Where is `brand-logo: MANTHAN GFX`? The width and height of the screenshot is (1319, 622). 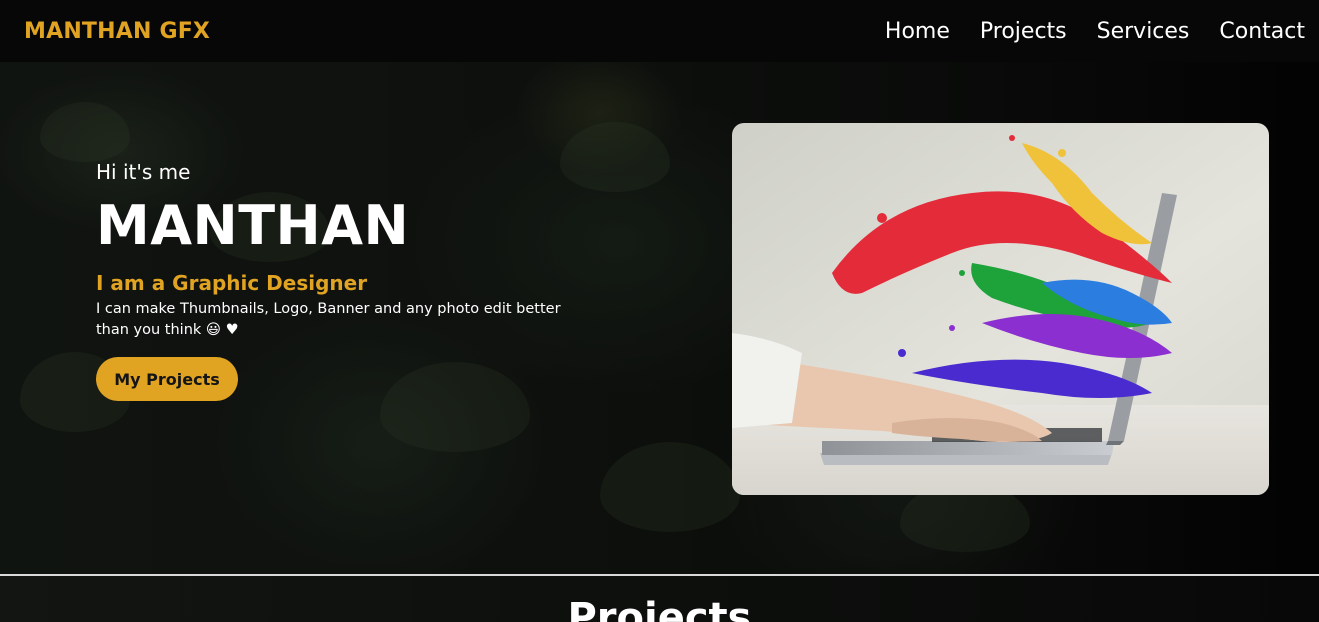
brand-logo: MANTHAN GFX is located at coordinates (117, 31).